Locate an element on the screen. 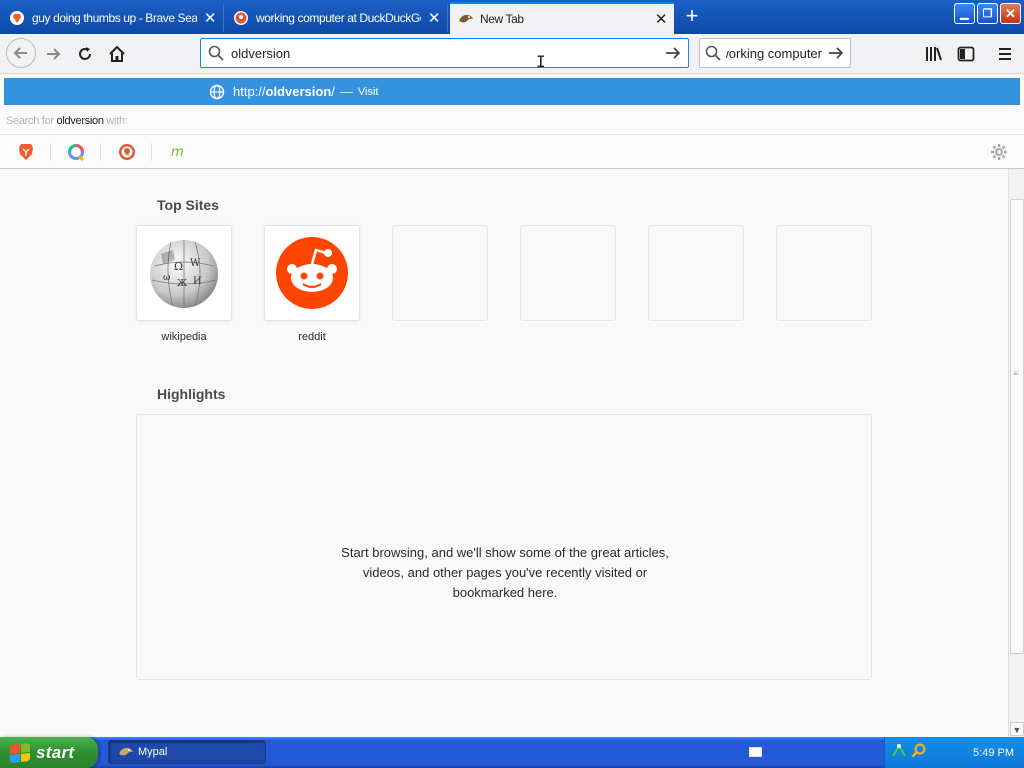  forward-arrow-icon is located at coordinates (54, 54).